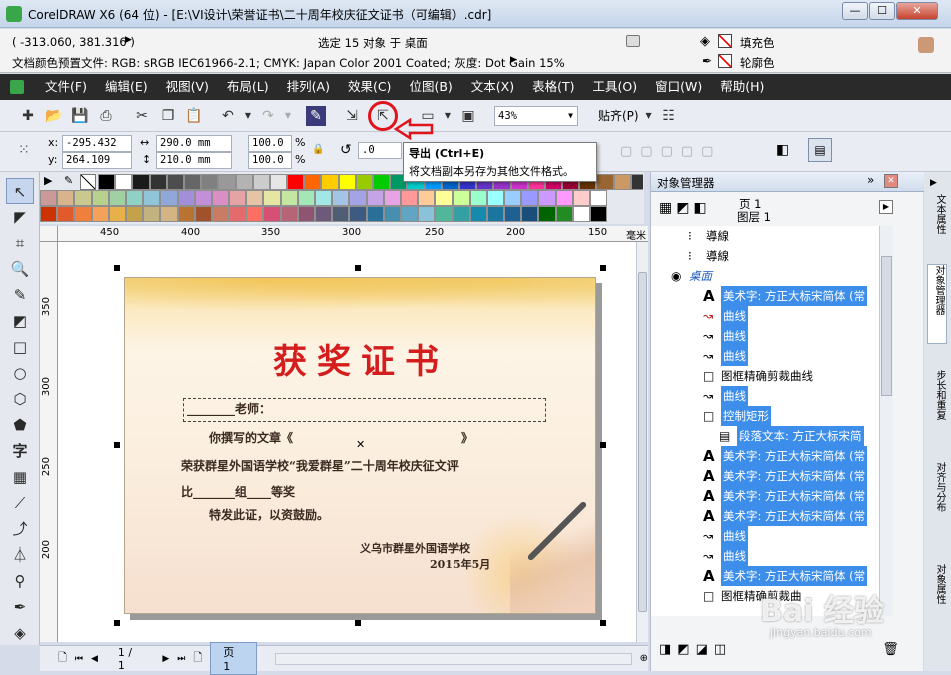 The image size is (951, 675). Describe the element at coordinates (705, 41) in the screenshot. I see `fill-bucket-icon: ◈` at that location.